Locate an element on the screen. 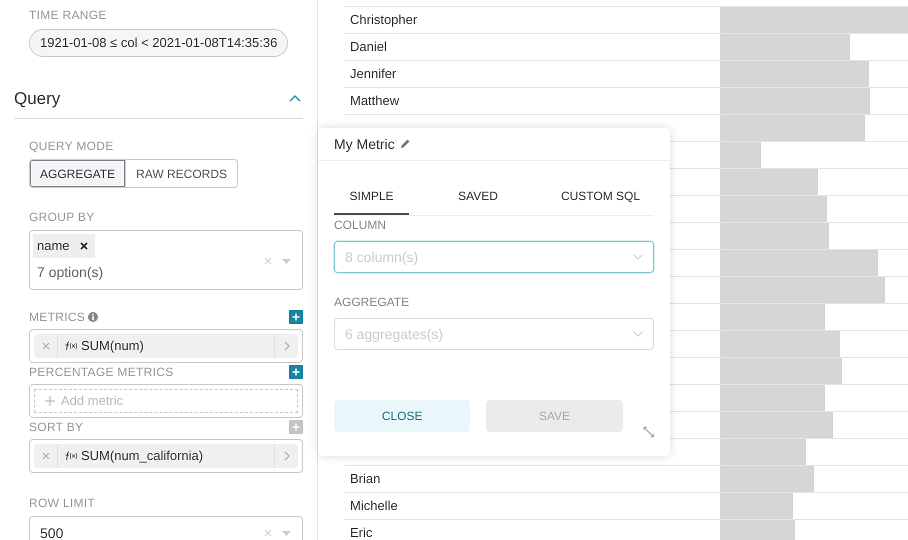  placeholder-text: 7 option(s) is located at coordinates (70, 272).